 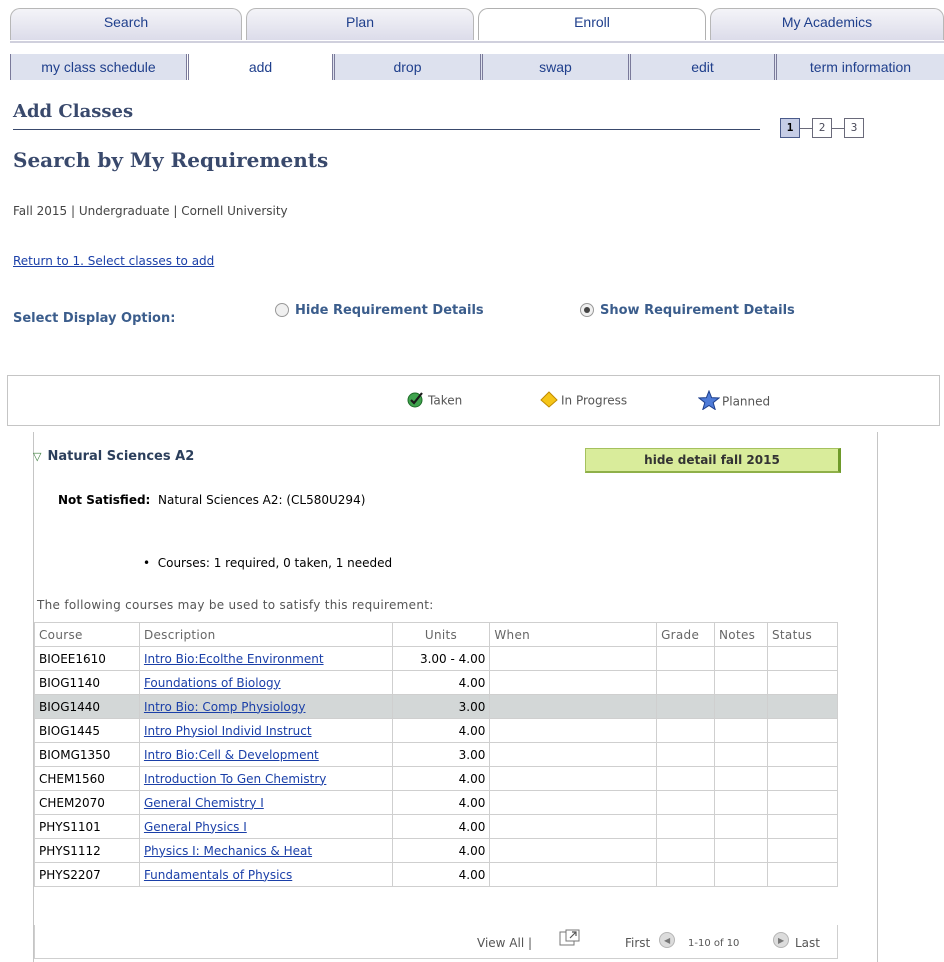 What do you see at coordinates (709, 400) in the screenshot?
I see `star-icon` at bounding box center [709, 400].